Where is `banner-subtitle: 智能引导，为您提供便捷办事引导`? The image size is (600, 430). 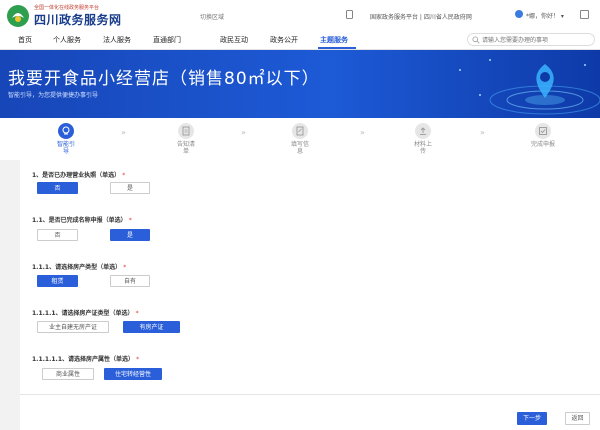
banner-subtitle: 智能引导，为您提供便捷办事引导 is located at coordinates (53, 95).